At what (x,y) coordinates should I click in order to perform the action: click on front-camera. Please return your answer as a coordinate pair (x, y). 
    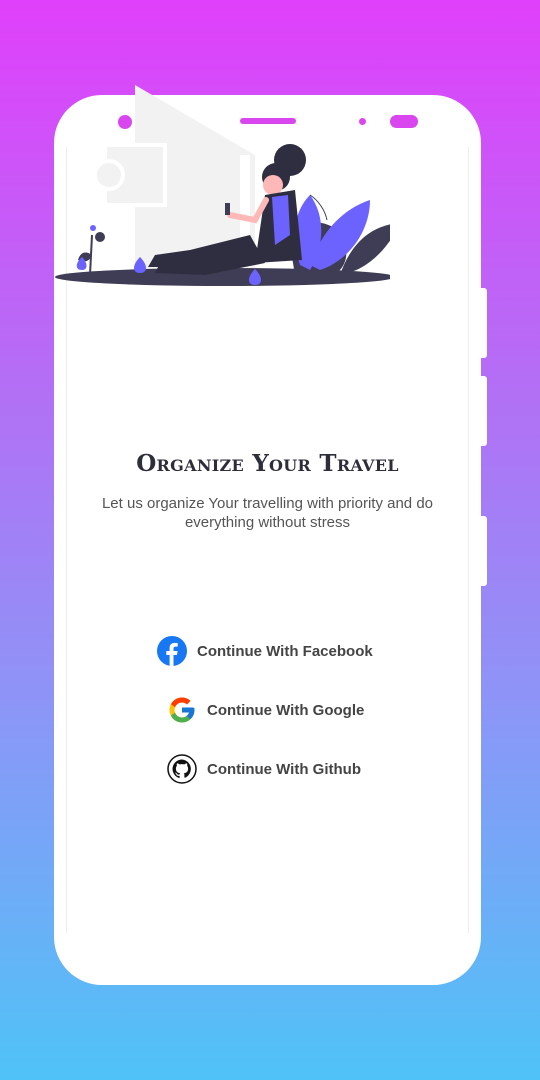
    Looking at the image, I should click on (404, 121).